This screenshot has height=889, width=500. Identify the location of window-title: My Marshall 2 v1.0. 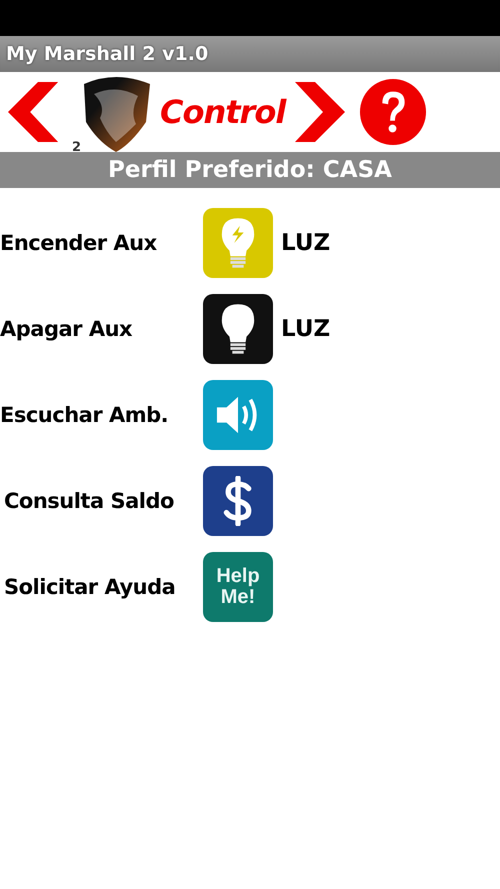
(107, 54).